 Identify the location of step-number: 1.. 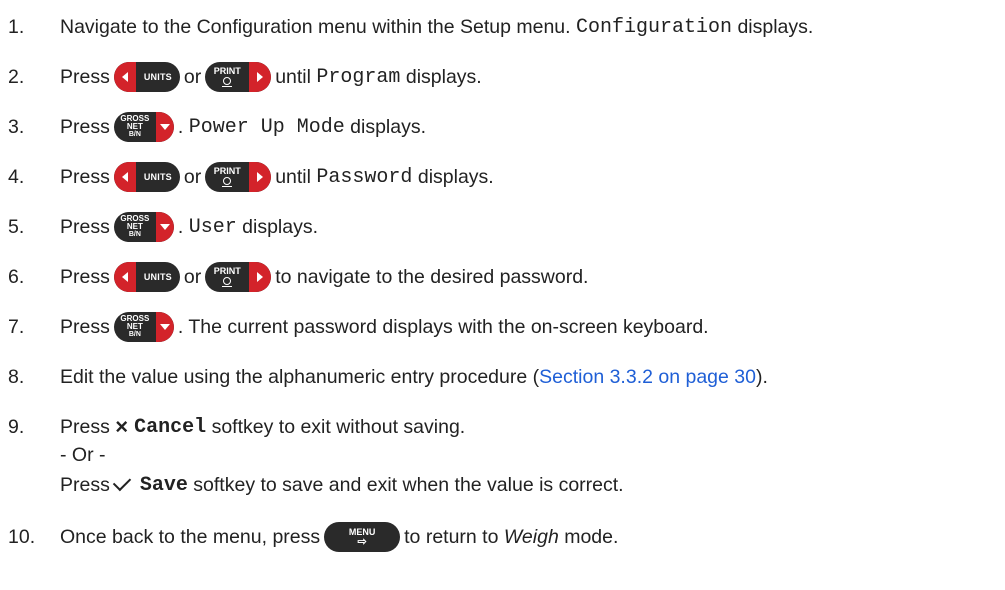
(16, 26).